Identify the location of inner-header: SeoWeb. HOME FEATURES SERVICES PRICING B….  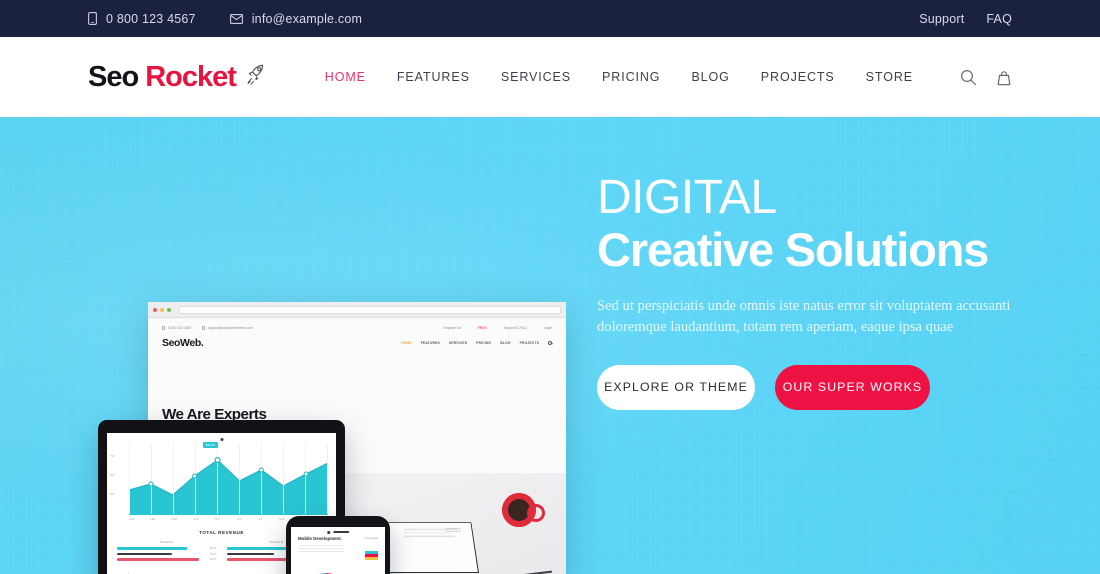
(357, 339).